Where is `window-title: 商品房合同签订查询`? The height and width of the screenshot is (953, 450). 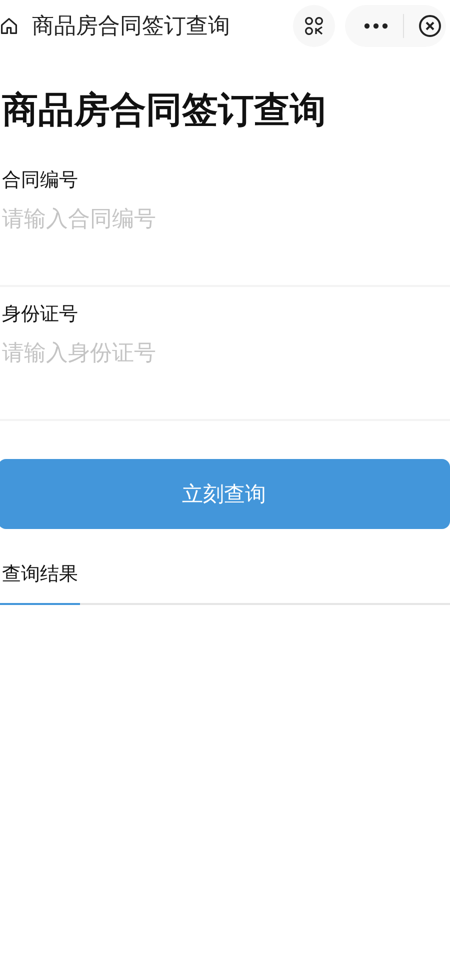
window-title: 商品房合同签订查询 is located at coordinates (131, 27).